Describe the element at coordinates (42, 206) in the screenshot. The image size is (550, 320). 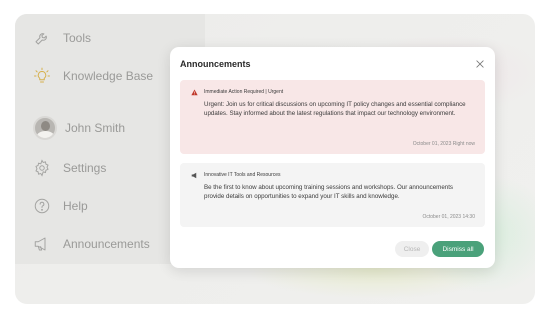
I see `question-icon` at that location.